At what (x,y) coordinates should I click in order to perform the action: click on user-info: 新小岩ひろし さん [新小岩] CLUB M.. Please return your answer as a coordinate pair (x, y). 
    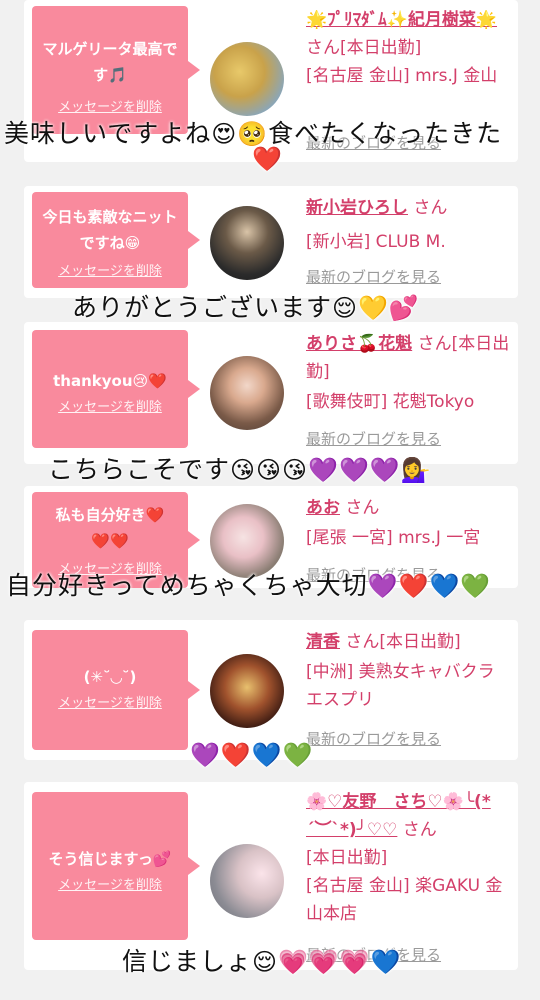
    Looking at the image, I should click on (409, 225).